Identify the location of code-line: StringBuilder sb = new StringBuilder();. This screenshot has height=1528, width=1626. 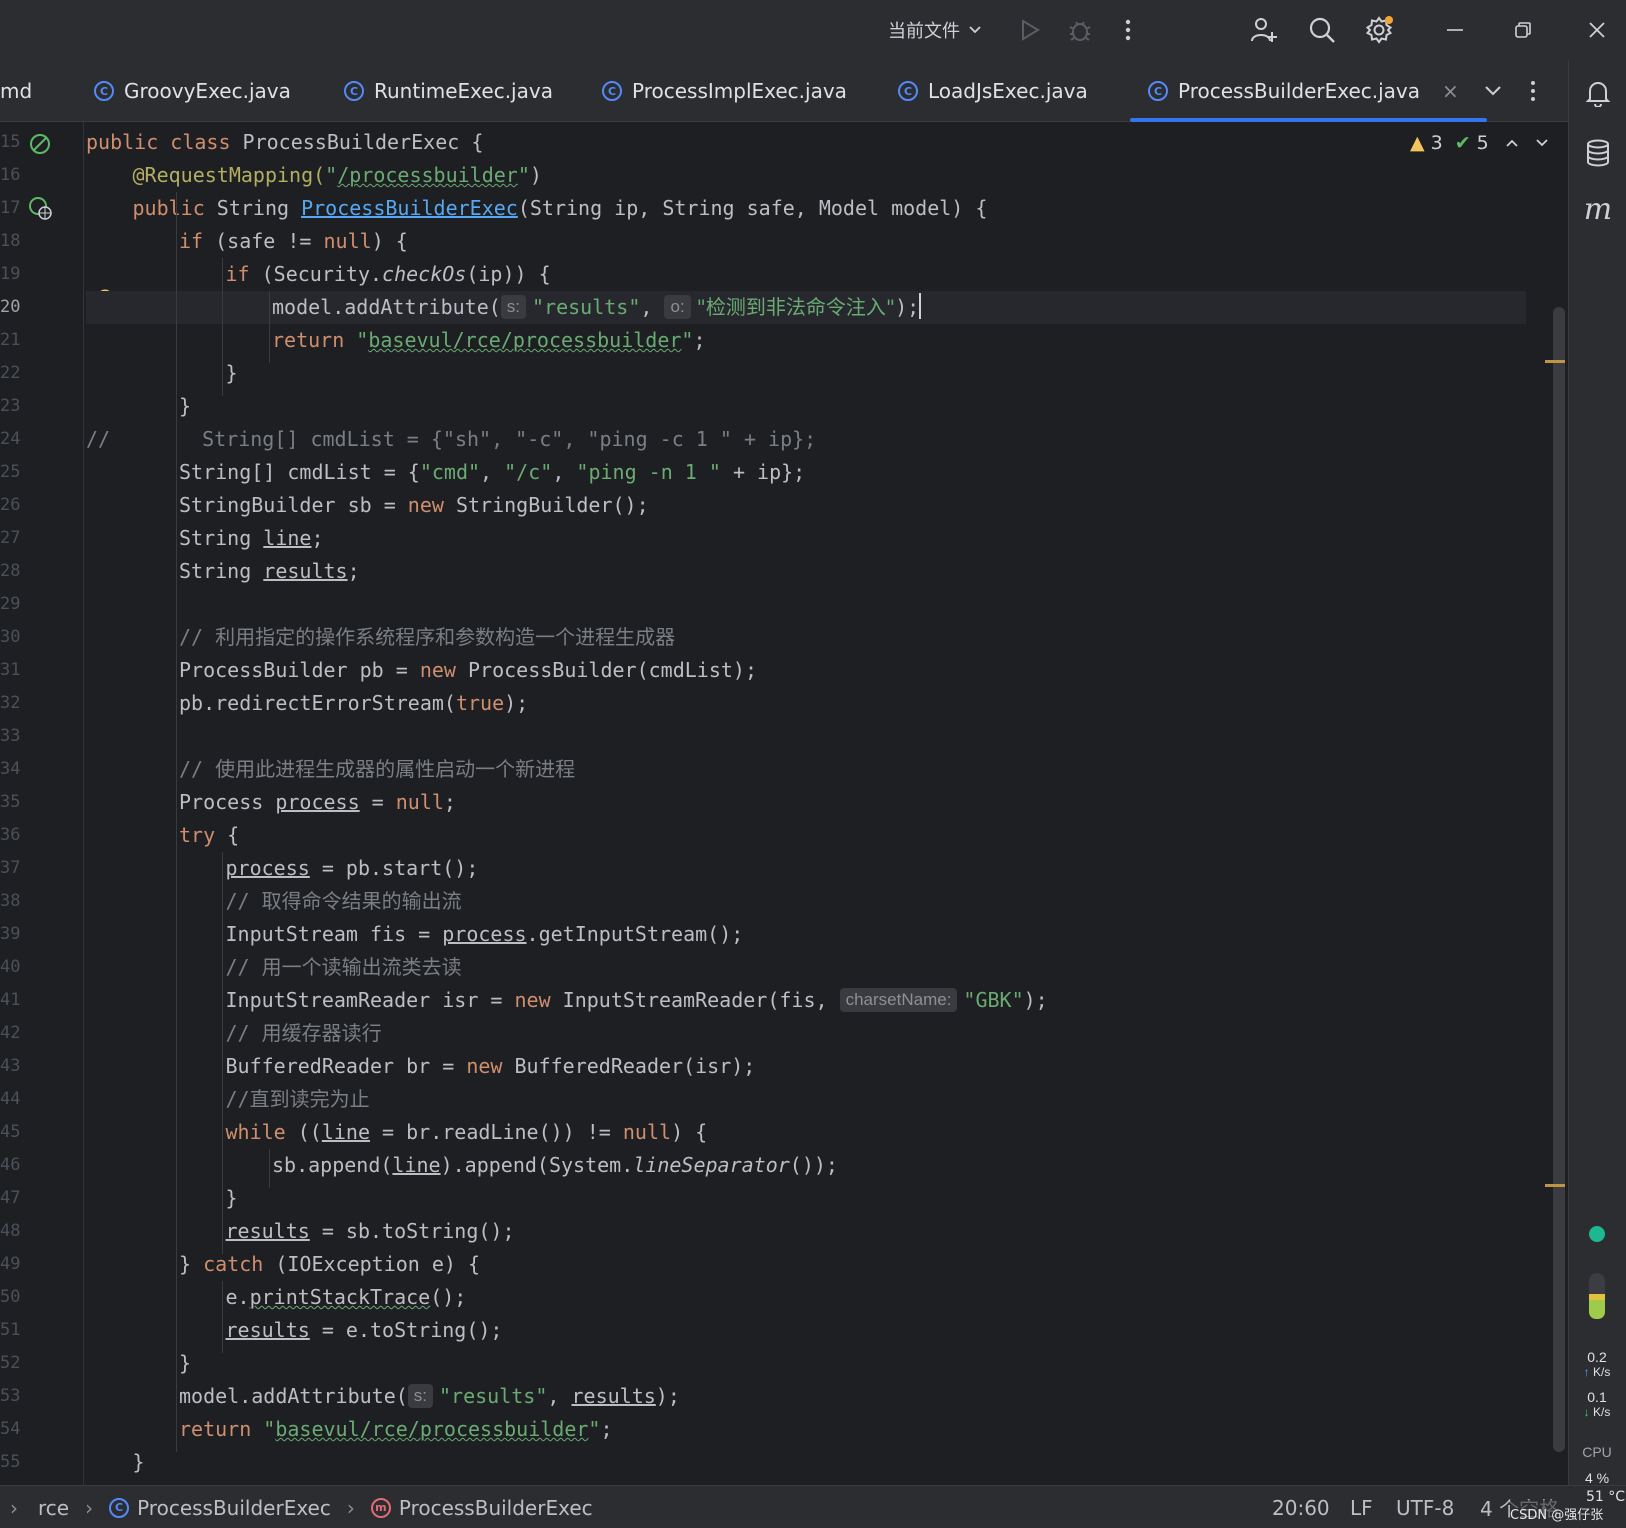
(414, 505).